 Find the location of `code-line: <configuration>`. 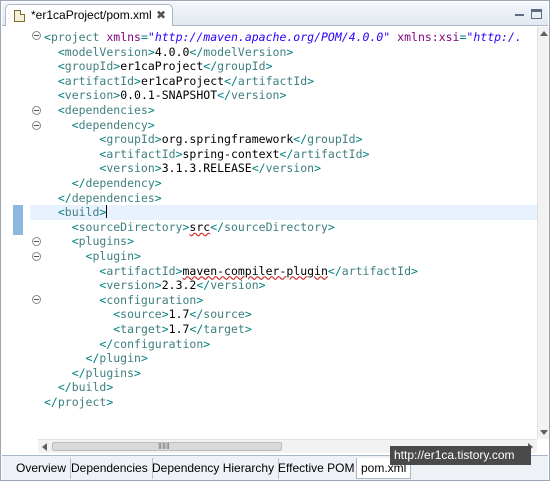

code-line: <configuration> is located at coordinates (123, 300).